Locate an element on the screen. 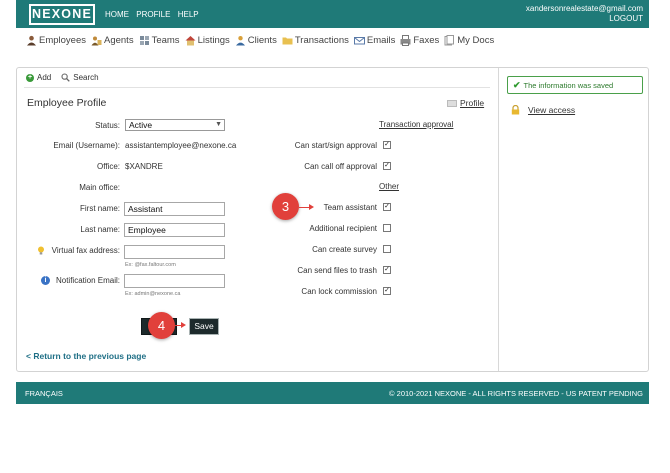  nav-profile-link: PROFILE is located at coordinates (153, 14).